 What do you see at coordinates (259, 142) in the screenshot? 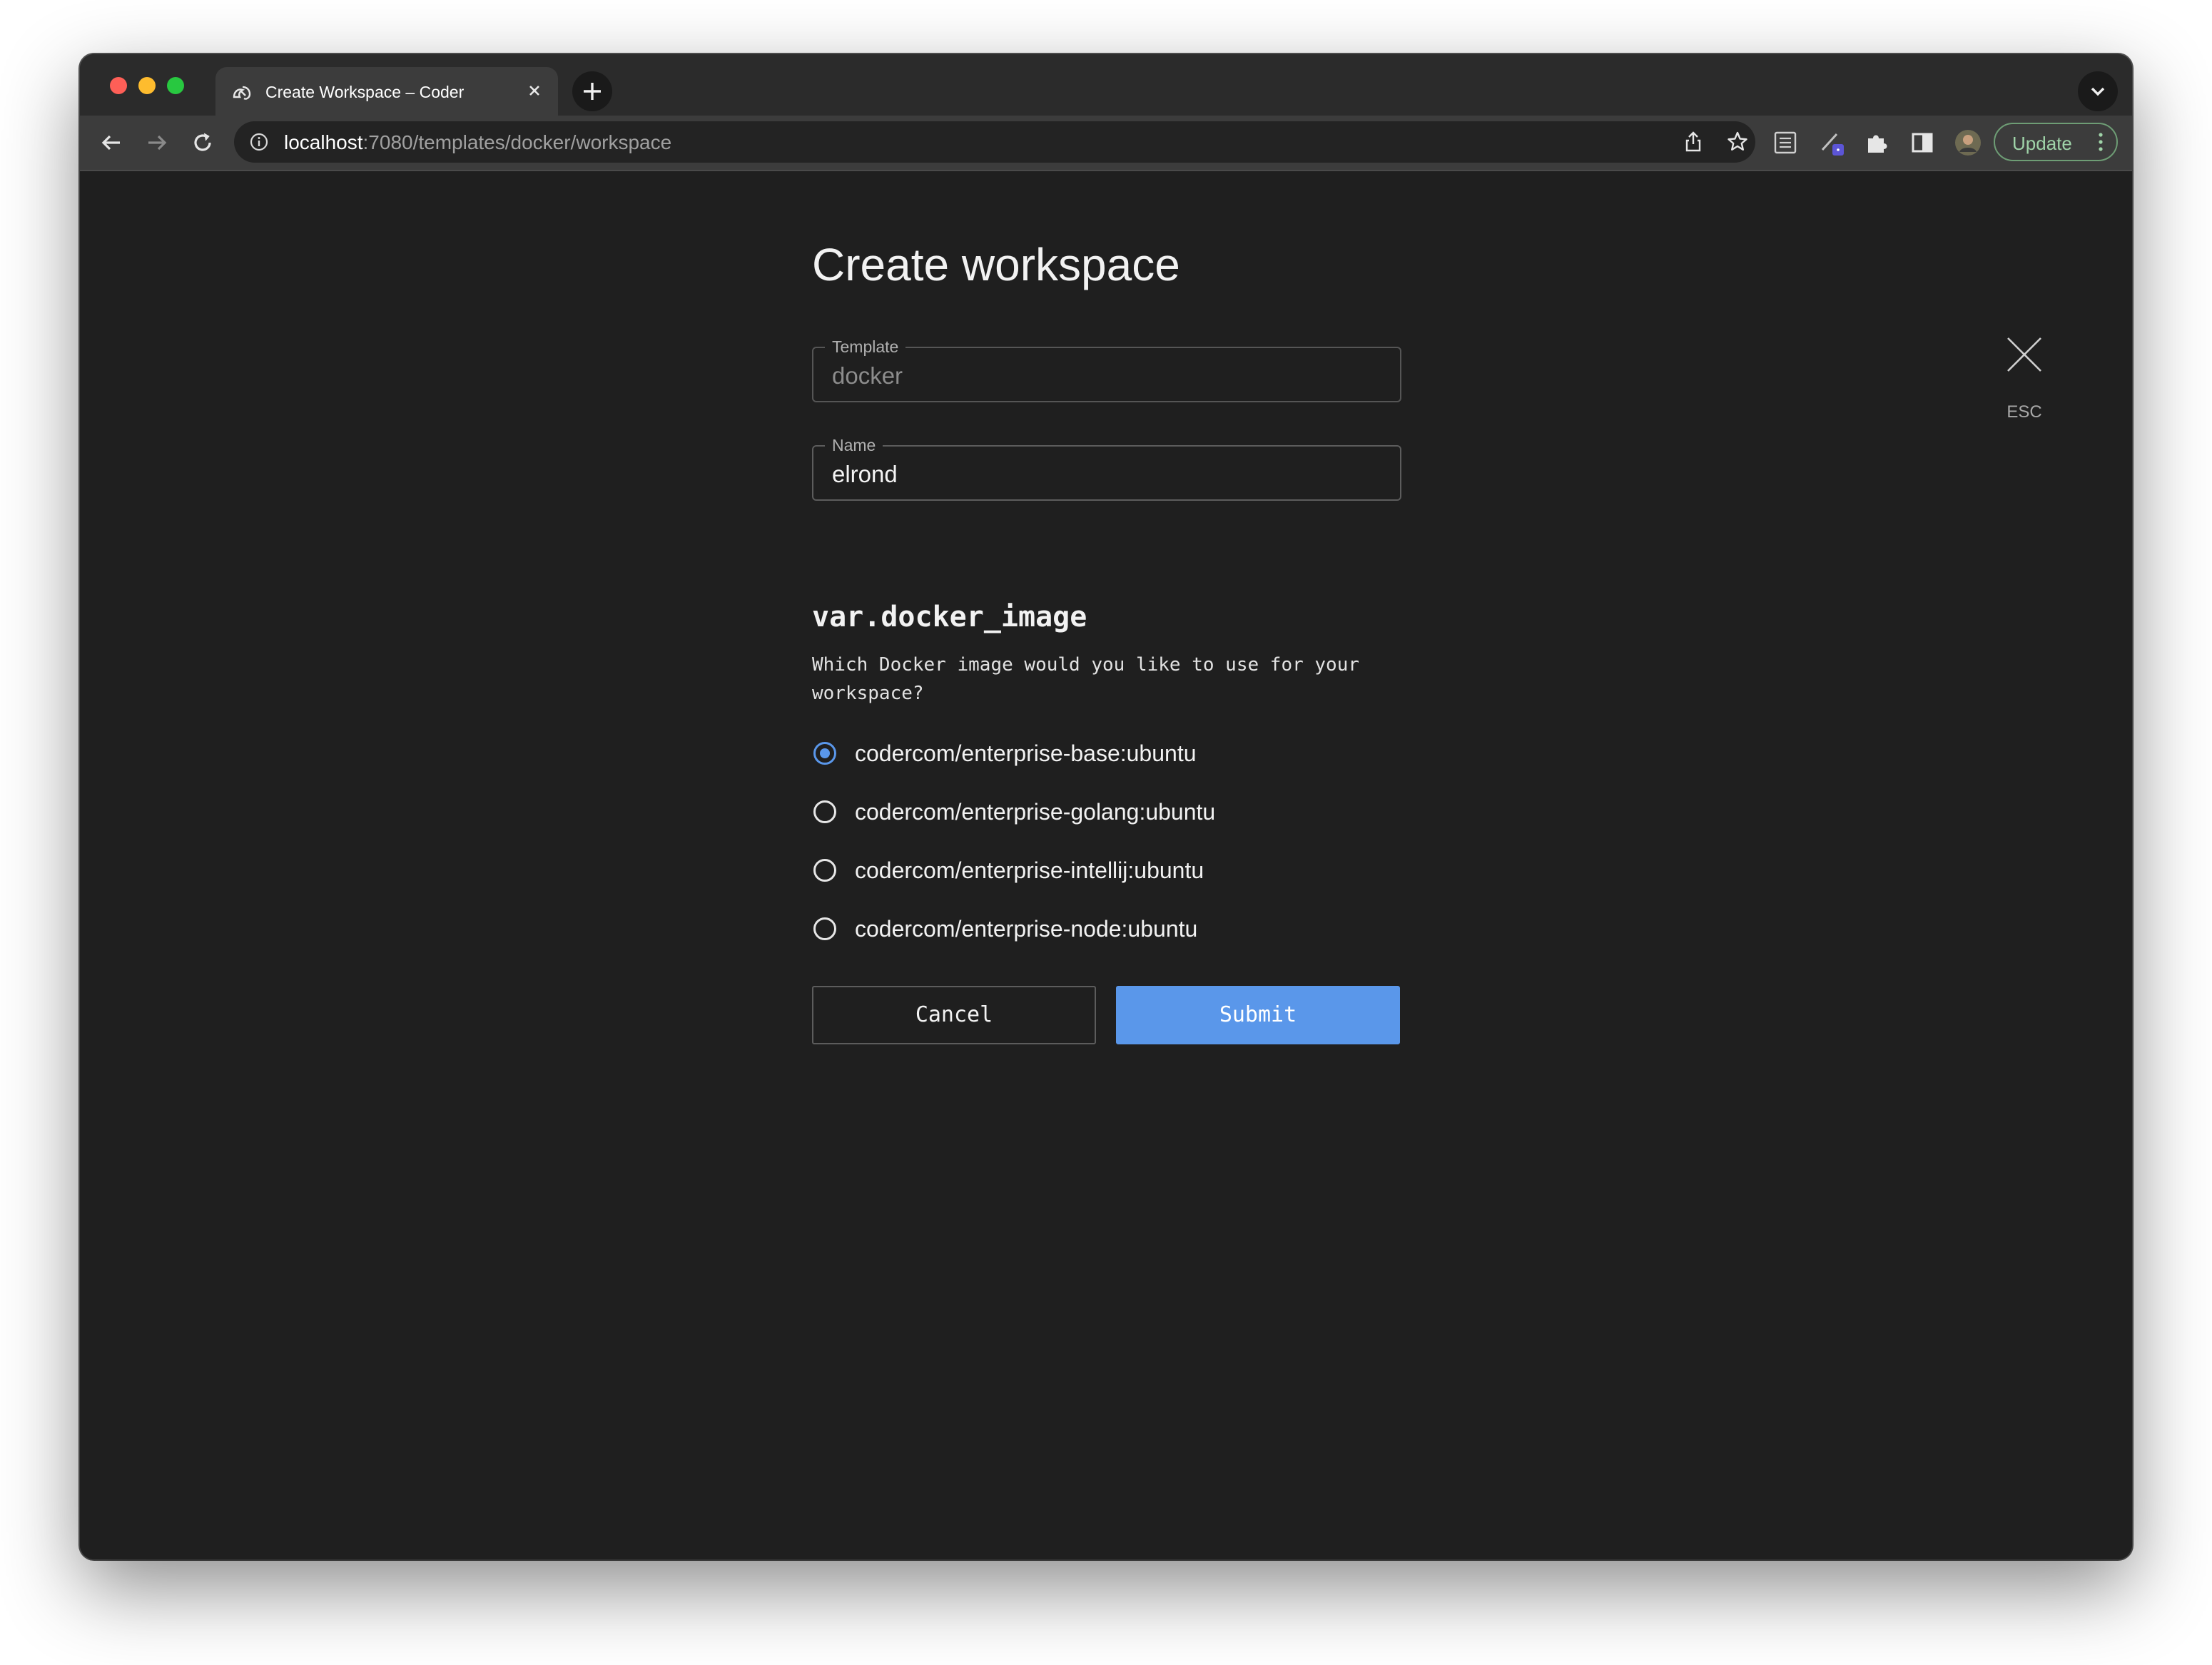
I see `info-icon` at bounding box center [259, 142].